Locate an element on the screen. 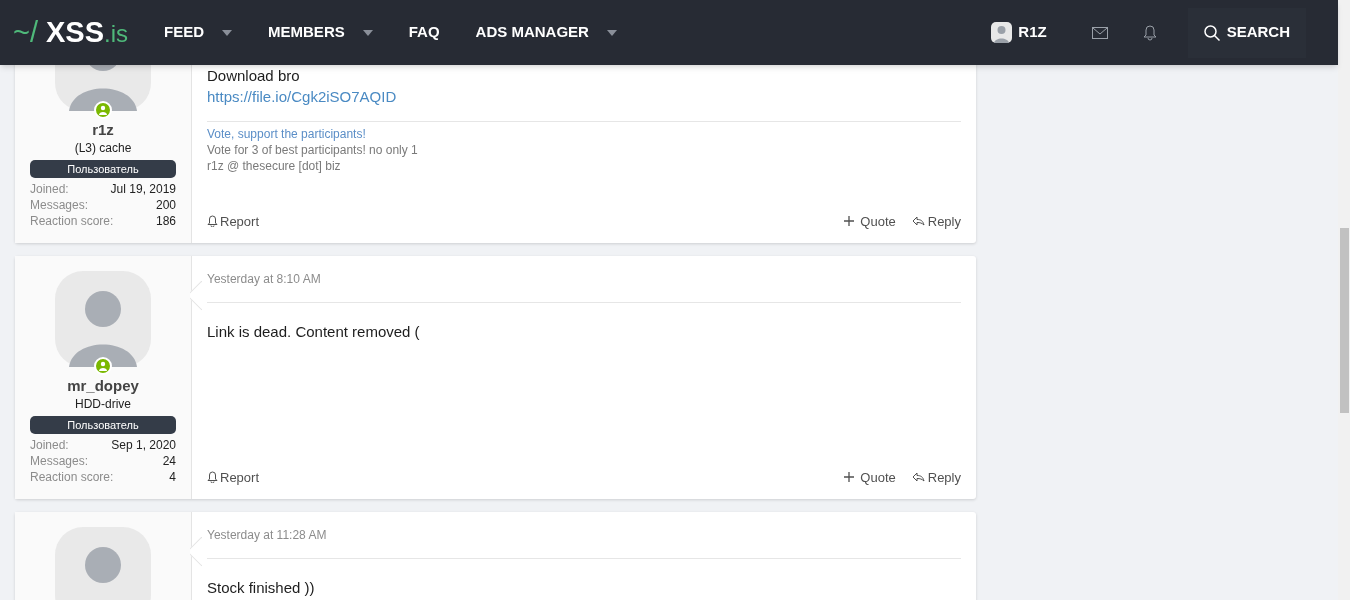  stat-value: Sep 1, 2020 is located at coordinates (143, 445).